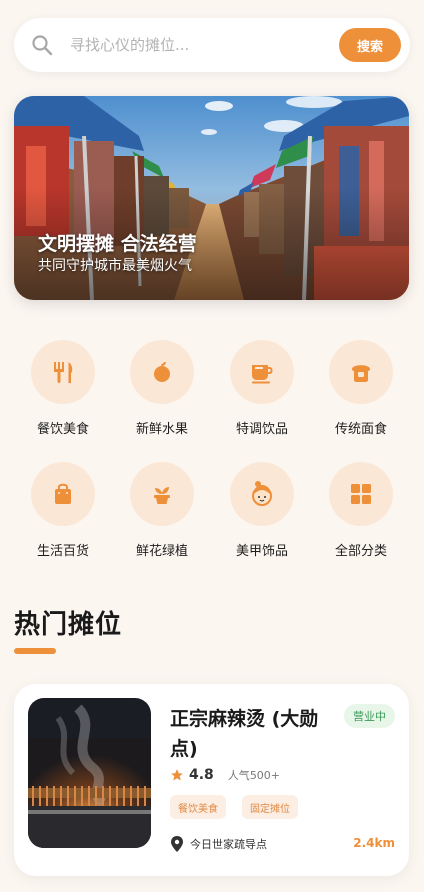 The image size is (424, 892). I want to click on popularity-label: 人气, so click(238, 775).